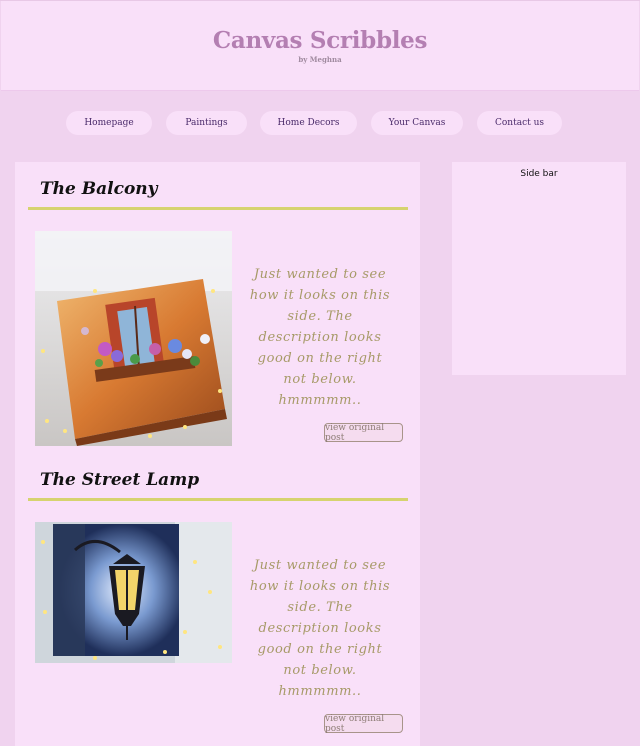  Describe the element at coordinates (133, 592) in the screenshot. I see `street-lamp-painting-image` at that location.